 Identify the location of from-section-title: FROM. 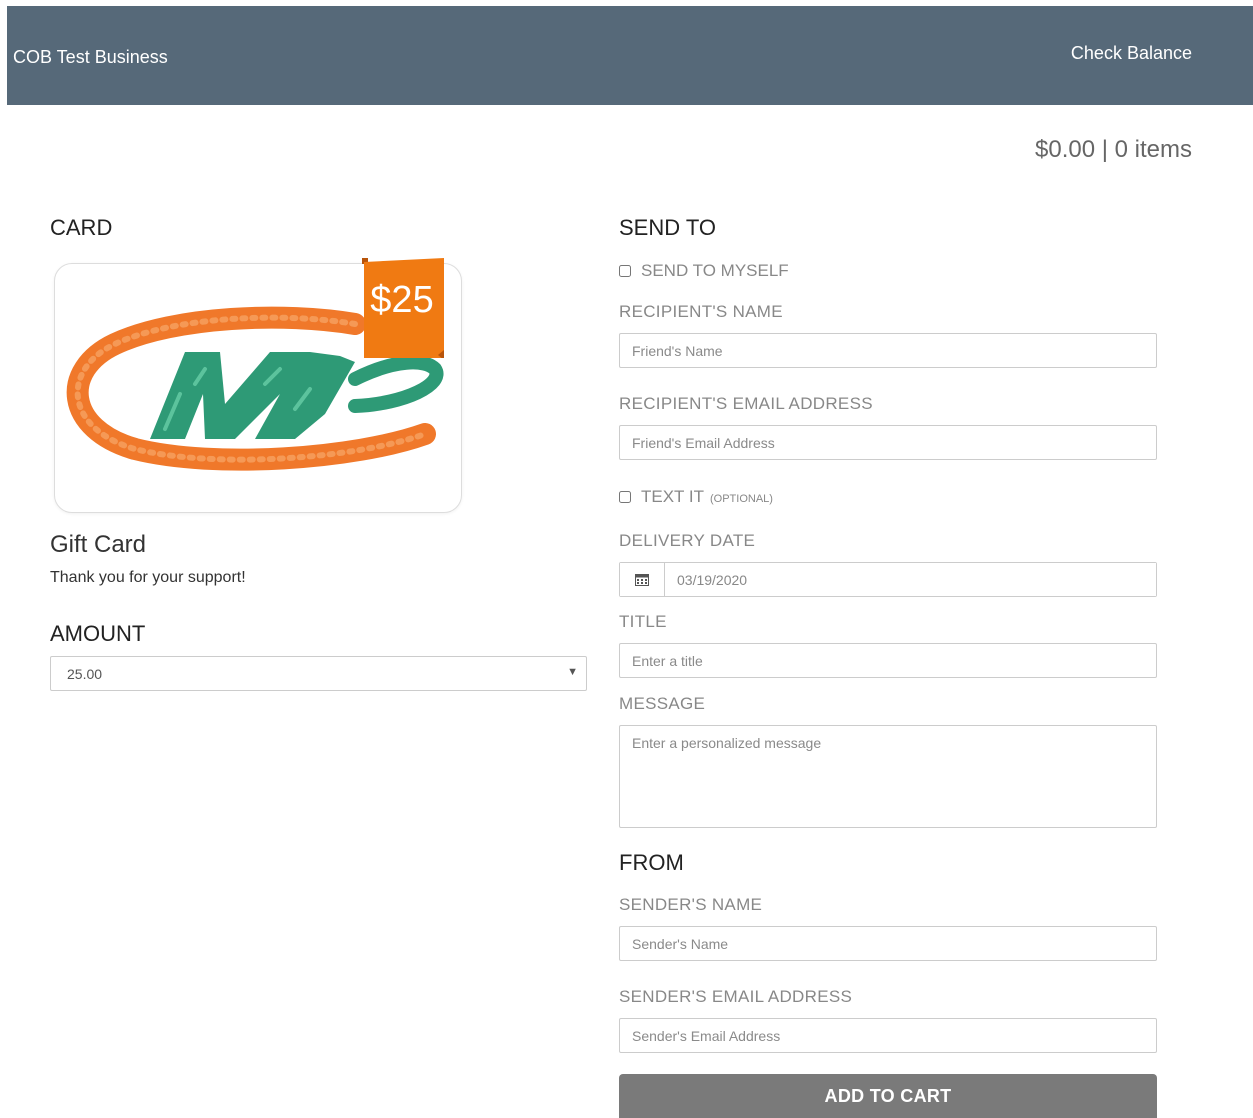
(651, 862).